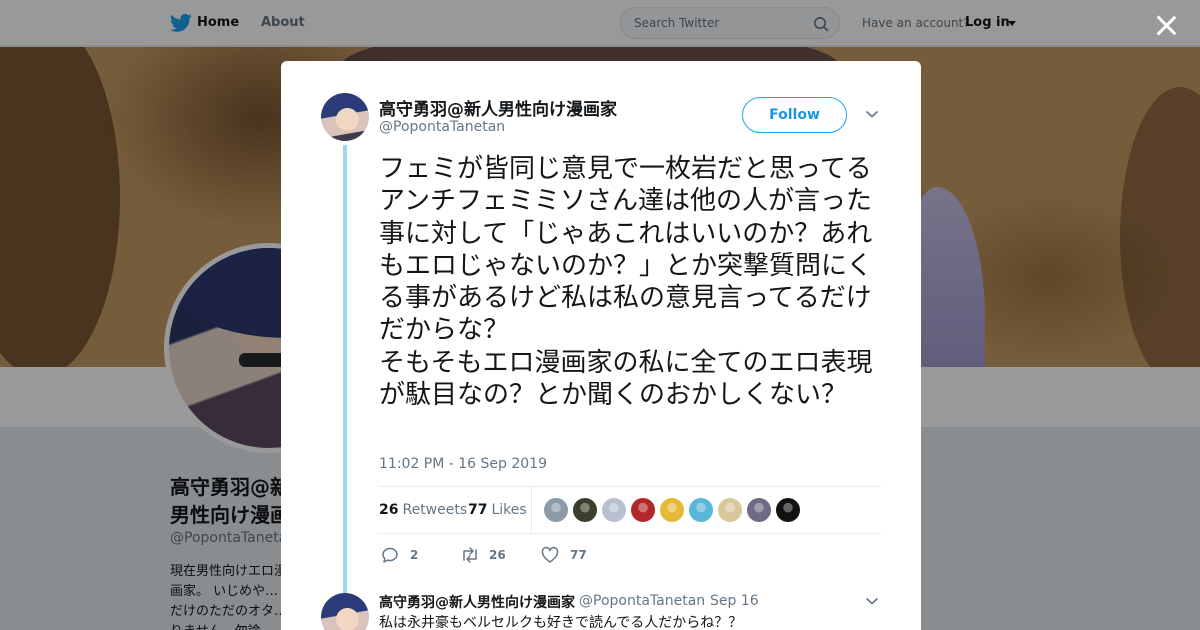 The image size is (1200, 630). Describe the element at coordinates (1166, 25) in the screenshot. I see `close-icon` at that location.